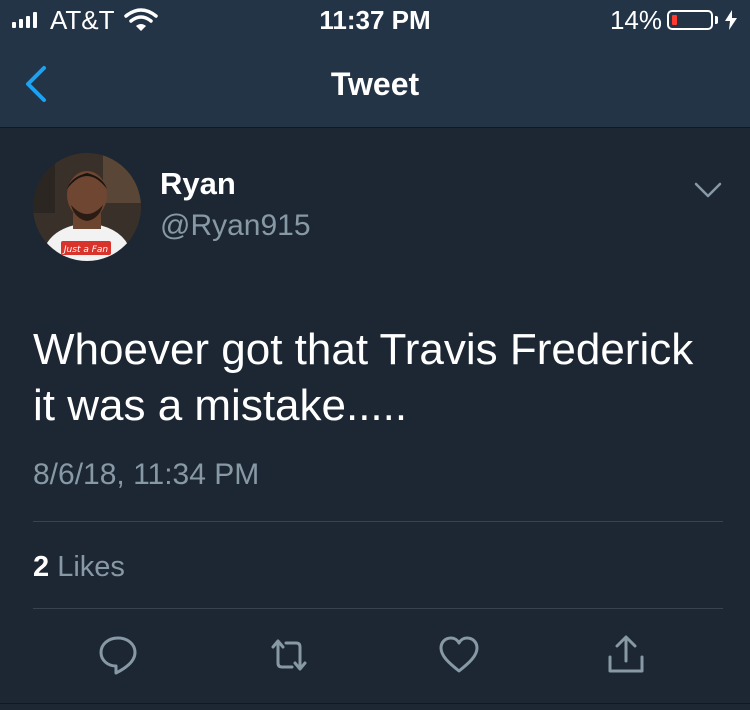 This screenshot has width=750, height=710. Describe the element at coordinates (731, 20) in the screenshot. I see `charging-icon` at that location.